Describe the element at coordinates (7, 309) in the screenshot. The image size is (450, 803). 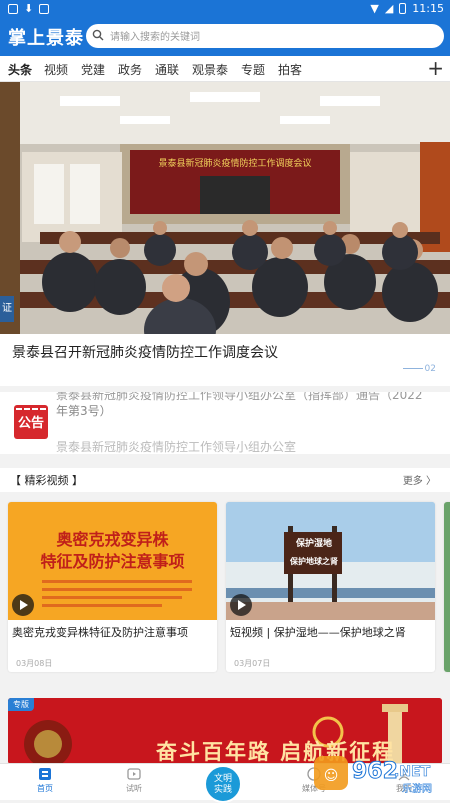
I see `side-tag: 证` at that location.